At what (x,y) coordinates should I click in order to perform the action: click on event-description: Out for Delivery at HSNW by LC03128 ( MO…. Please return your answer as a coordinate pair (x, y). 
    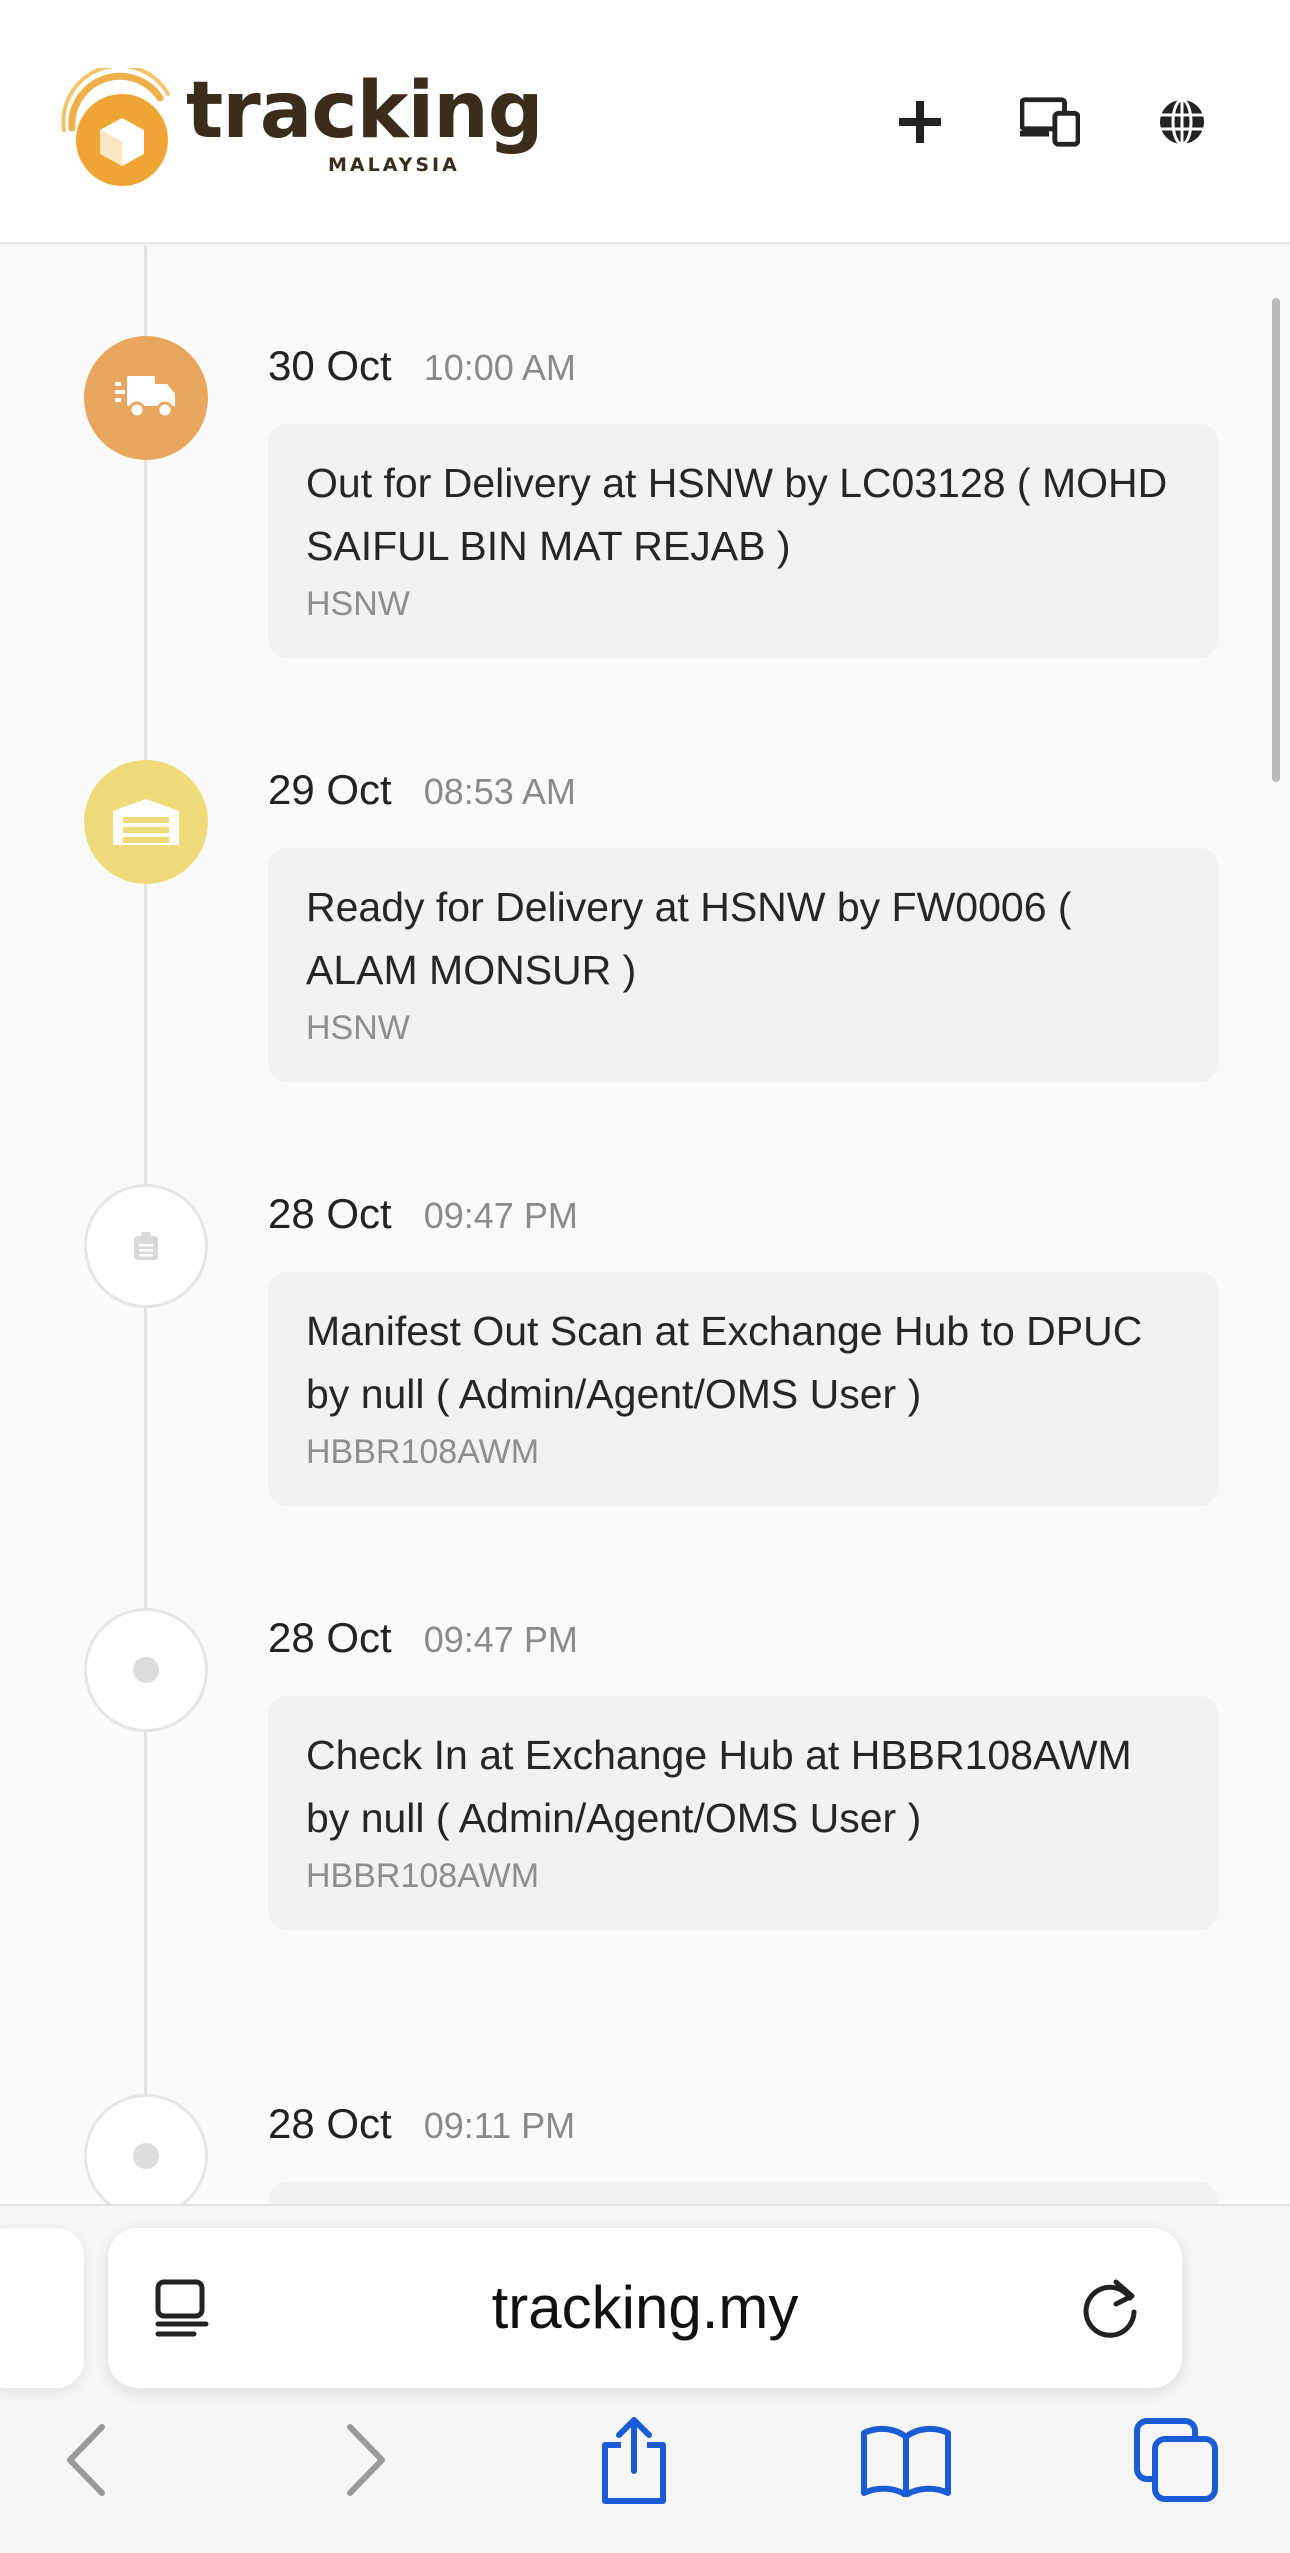
    Looking at the image, I should click on (737, 514).